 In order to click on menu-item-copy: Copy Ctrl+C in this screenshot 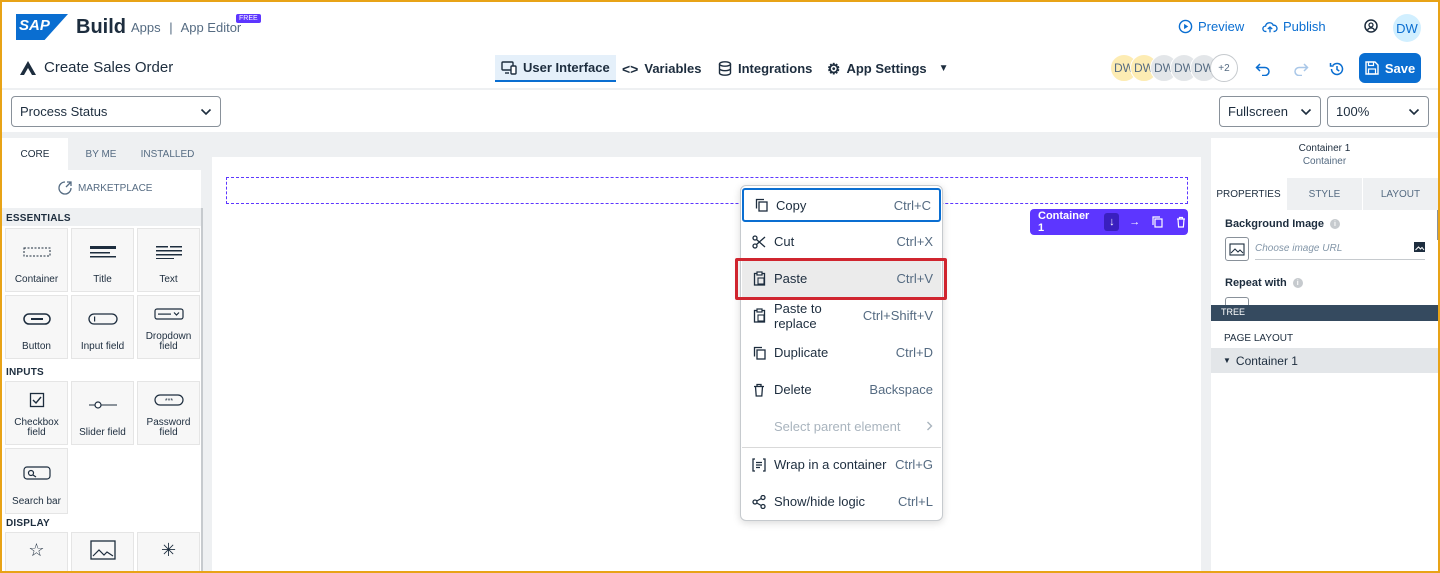, I will do `click(841, 205)`.